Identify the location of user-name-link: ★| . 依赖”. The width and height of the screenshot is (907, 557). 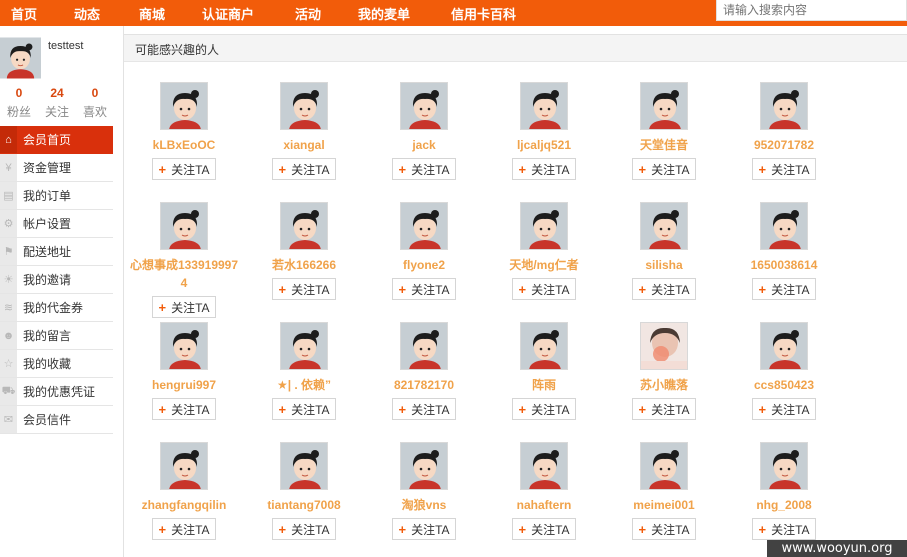
(304, 385).